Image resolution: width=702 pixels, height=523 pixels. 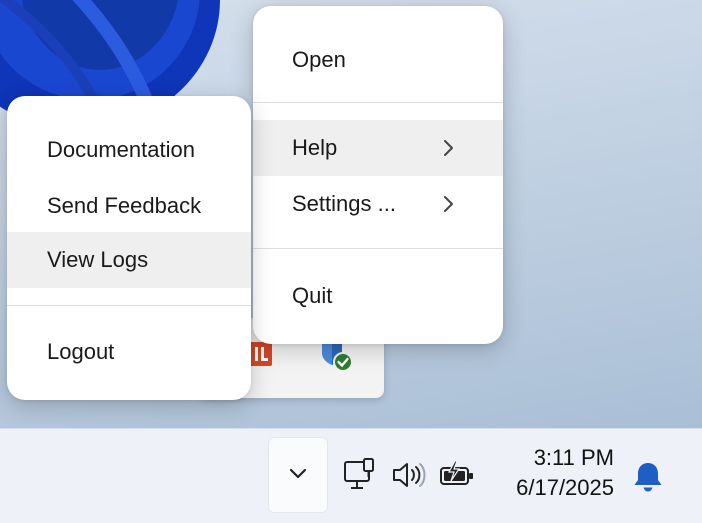 What do you see at coordinates (98, 259) in the screenshot?
I see `submenu-item-view-logs-label: View Logs` at bounding box center [98, 259].